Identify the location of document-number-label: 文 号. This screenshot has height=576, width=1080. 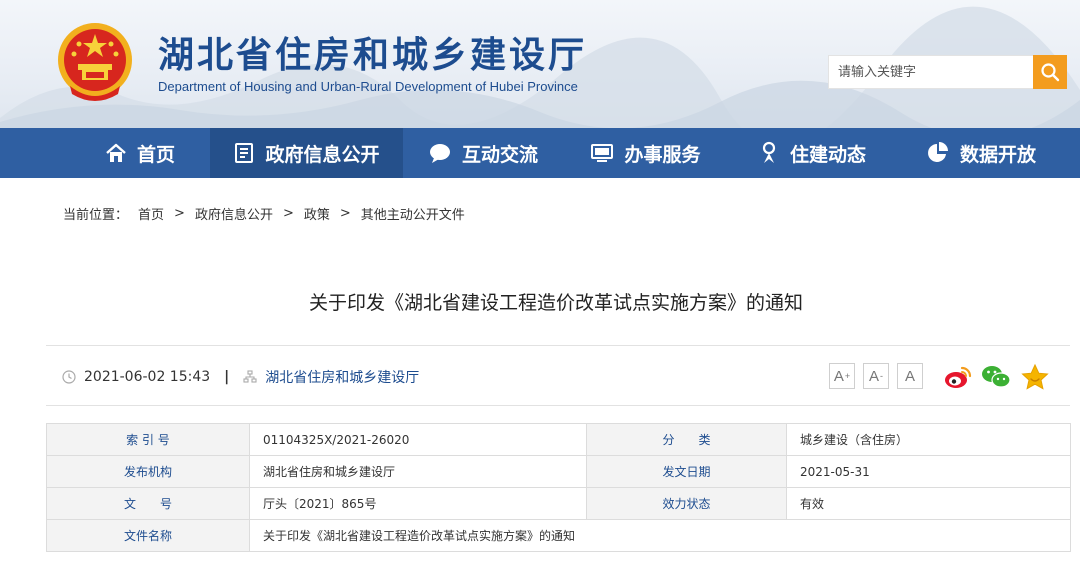
(148, 503).